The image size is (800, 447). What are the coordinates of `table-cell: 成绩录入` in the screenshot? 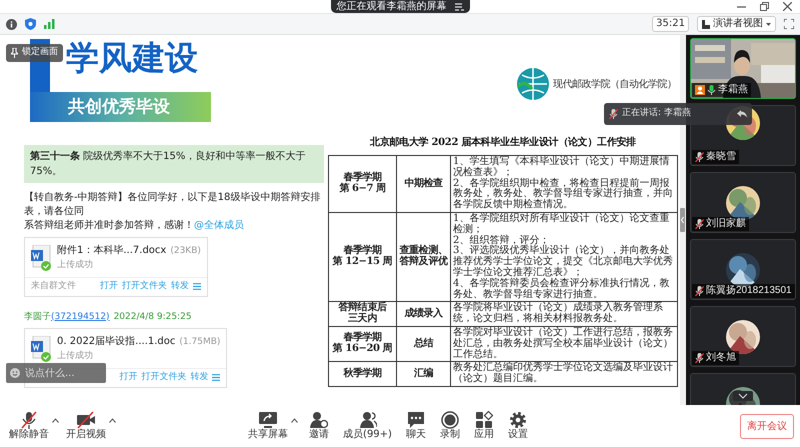 It's located at (423, 314).